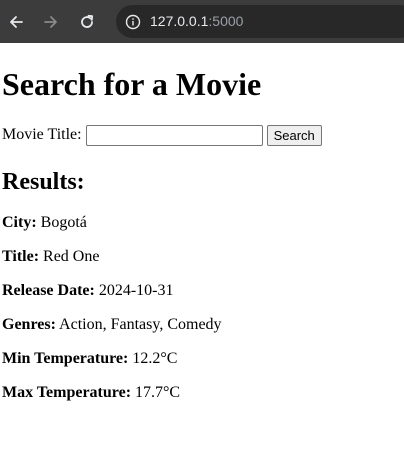 This screenshot has height=461, width=404. I want to click on result-max-temperature: Max Temperature: 17.7°C, so click(91, 392).